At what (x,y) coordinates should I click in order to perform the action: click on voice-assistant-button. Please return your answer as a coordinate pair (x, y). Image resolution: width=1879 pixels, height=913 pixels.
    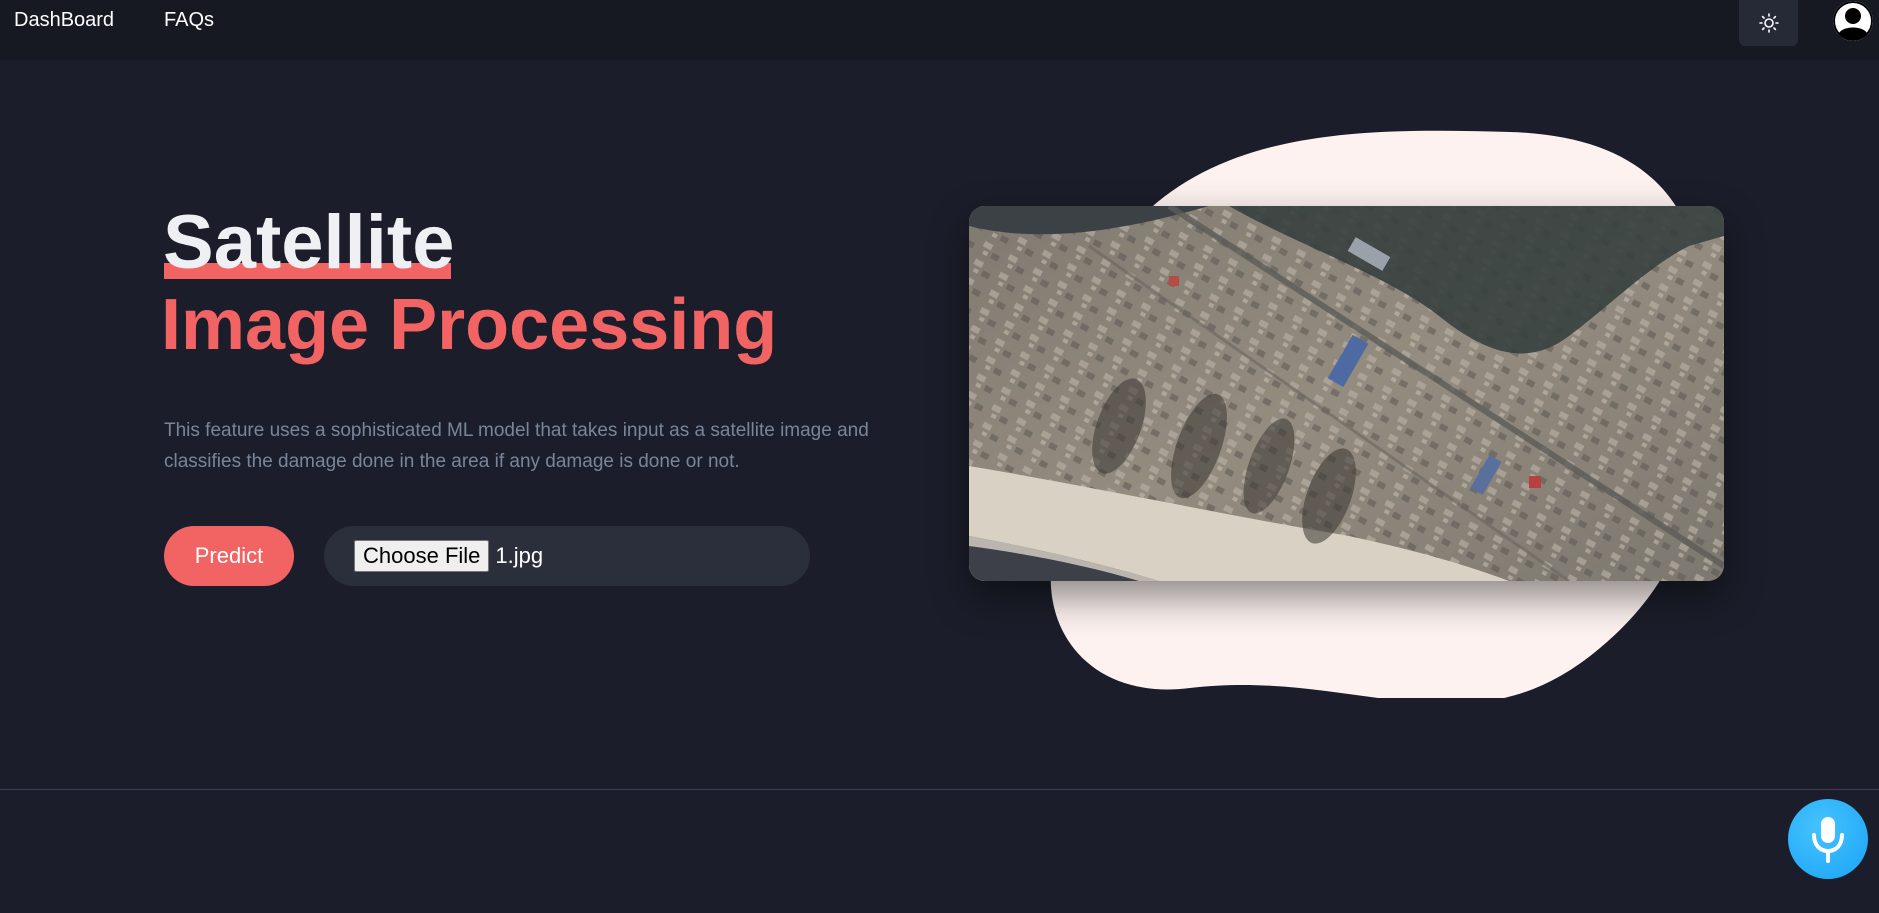
    Looking at the image, I should click on (1828, 839).